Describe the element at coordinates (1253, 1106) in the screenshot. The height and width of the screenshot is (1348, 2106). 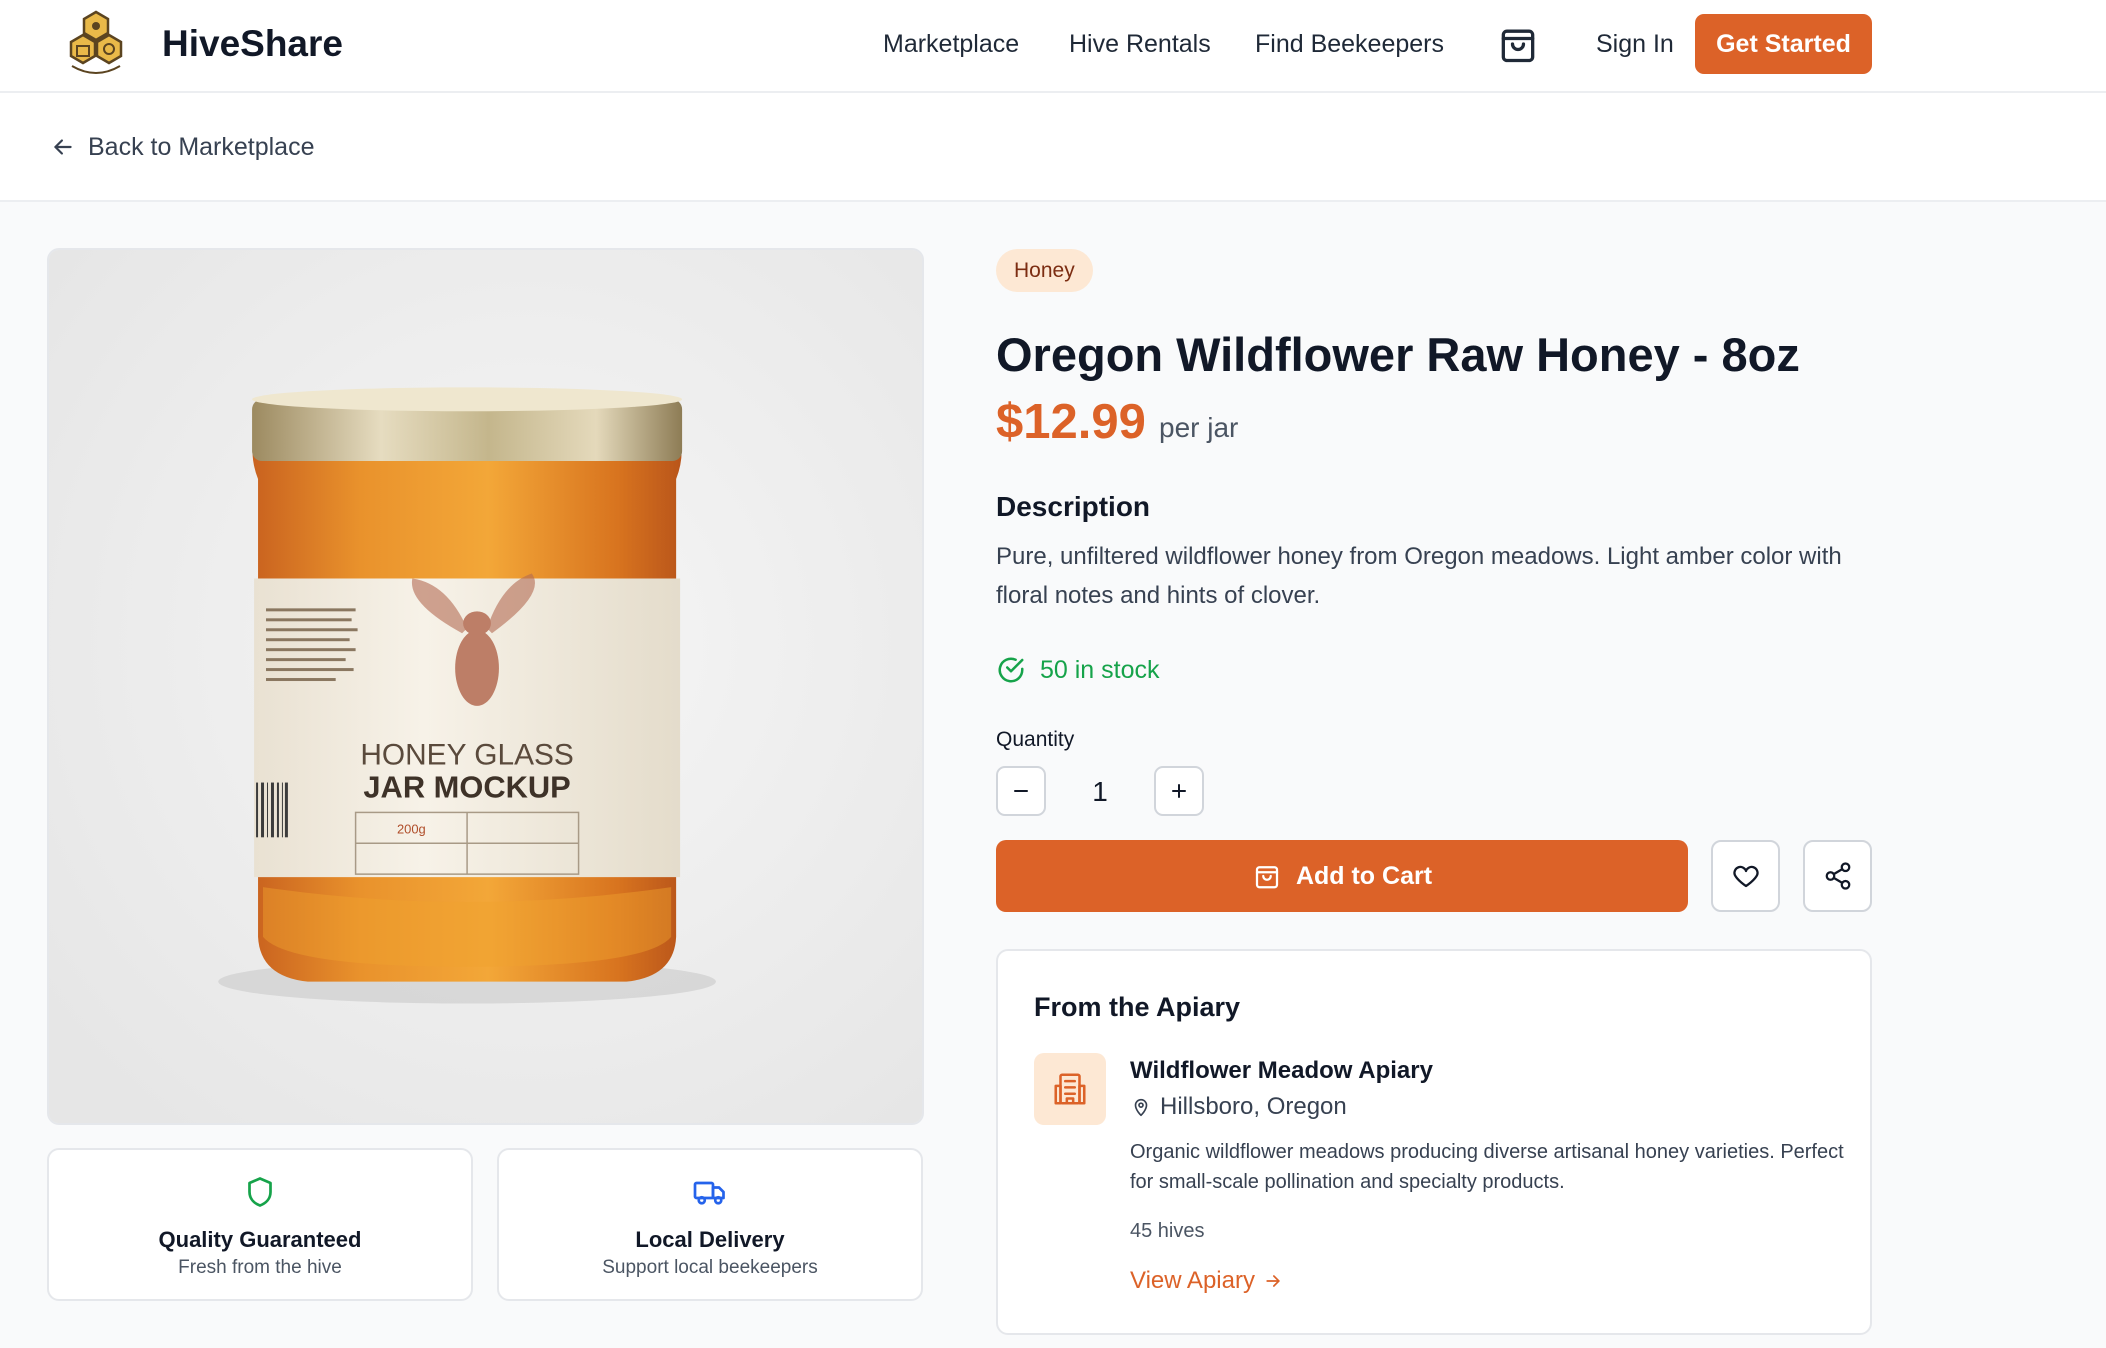
I see `apiary-location-text: Hillsboro, Oregon` at that location.